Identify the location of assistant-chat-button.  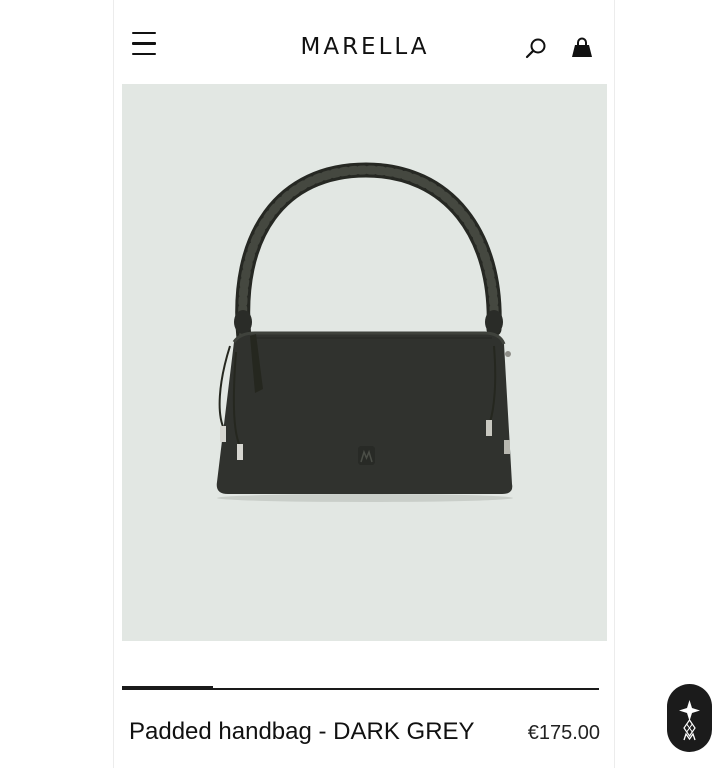
(689, 718).